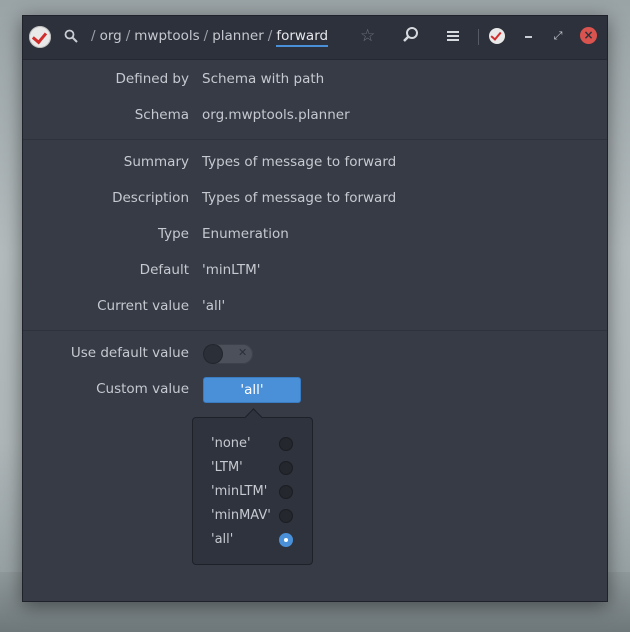 The height and width of the screenshot is (632, 630). I want to click on custom-value-row: Custom value, so click(315, 391).